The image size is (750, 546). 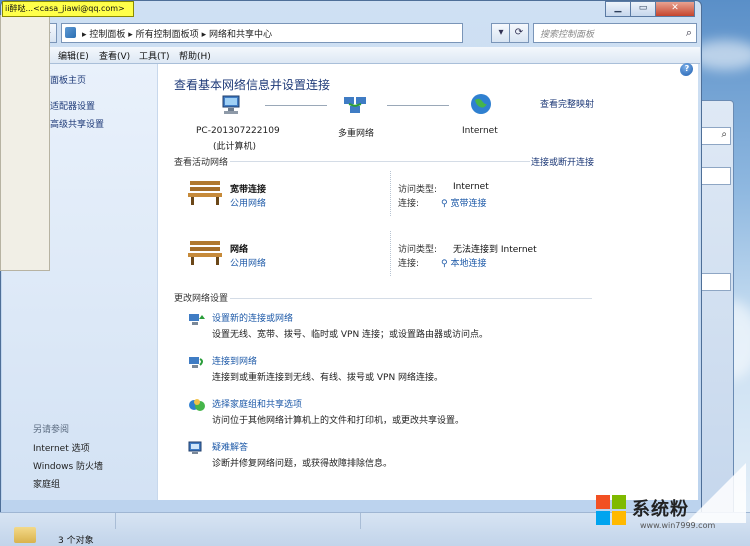 What do you see at coordinates (355, 105) in the screenshot?
I see `multiple-networks-icon` at bounding box center [355, 105].